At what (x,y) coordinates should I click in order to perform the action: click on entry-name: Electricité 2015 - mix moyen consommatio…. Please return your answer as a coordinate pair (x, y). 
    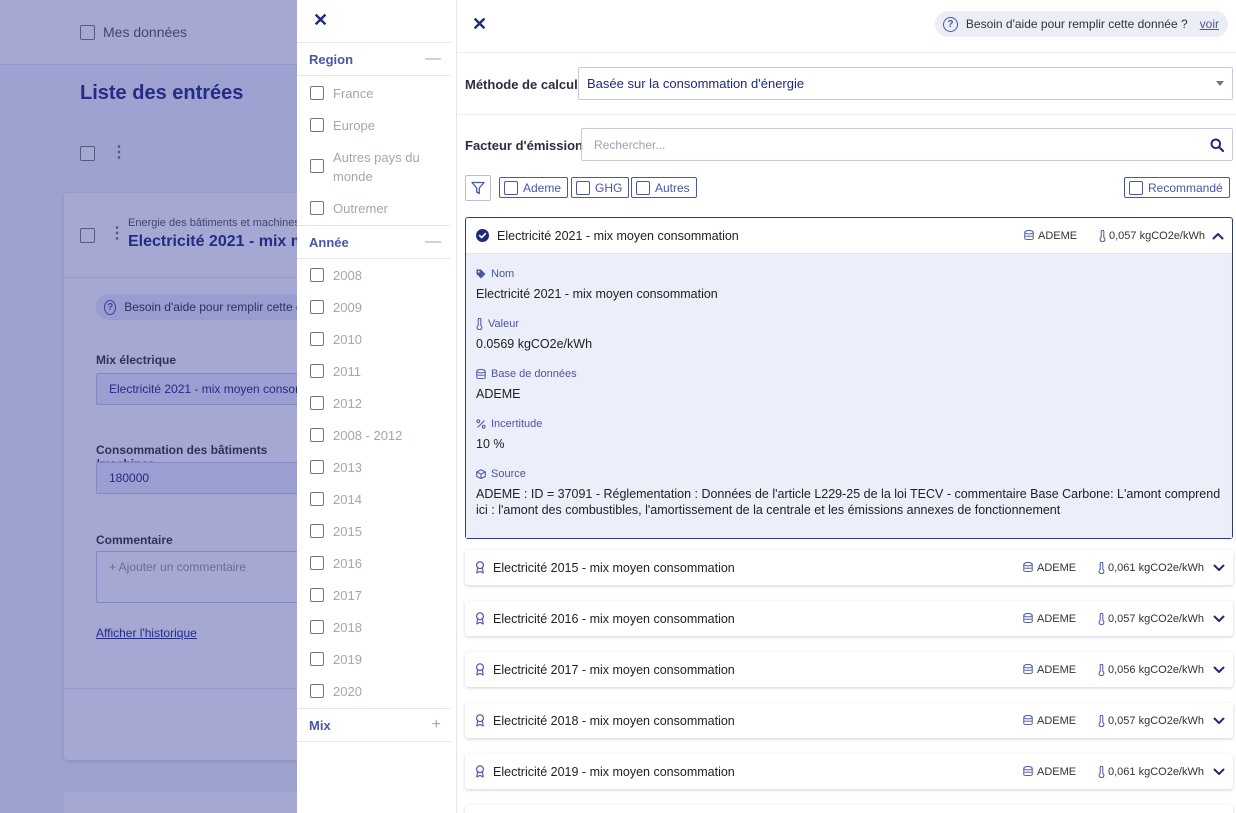
    Looking at the image, I should click on (614, 567).